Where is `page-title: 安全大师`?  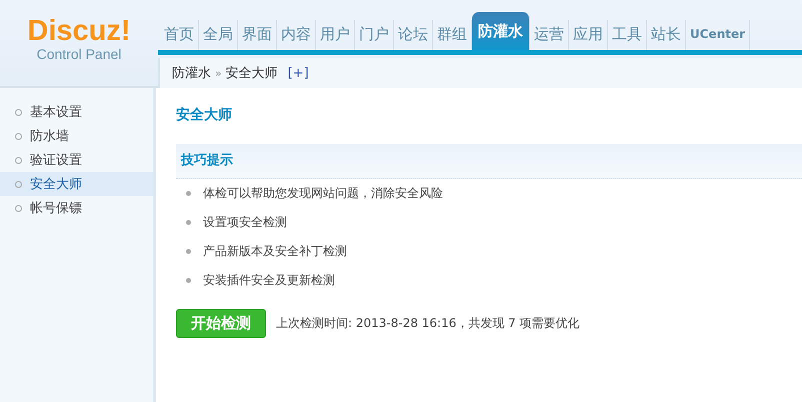
page-title: 安全大师 is located at coordinates (204, 115).